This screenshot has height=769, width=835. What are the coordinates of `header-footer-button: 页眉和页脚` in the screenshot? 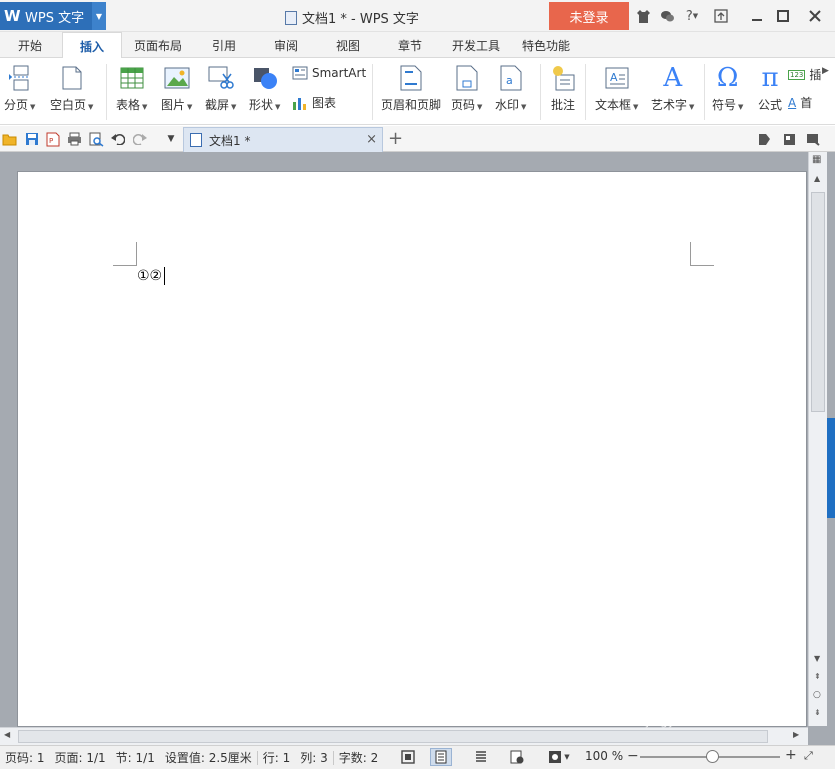 It's located at (411, 85).